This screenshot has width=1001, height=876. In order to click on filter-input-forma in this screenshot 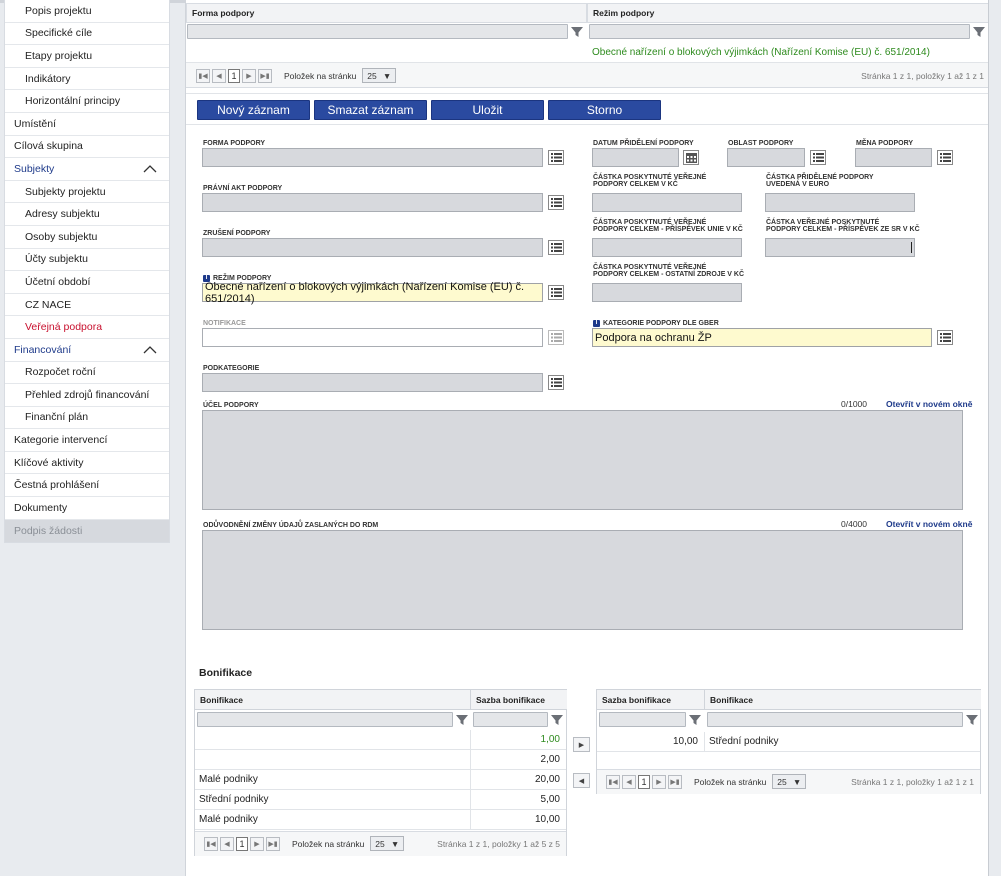, I will do `click(377, 31)`.